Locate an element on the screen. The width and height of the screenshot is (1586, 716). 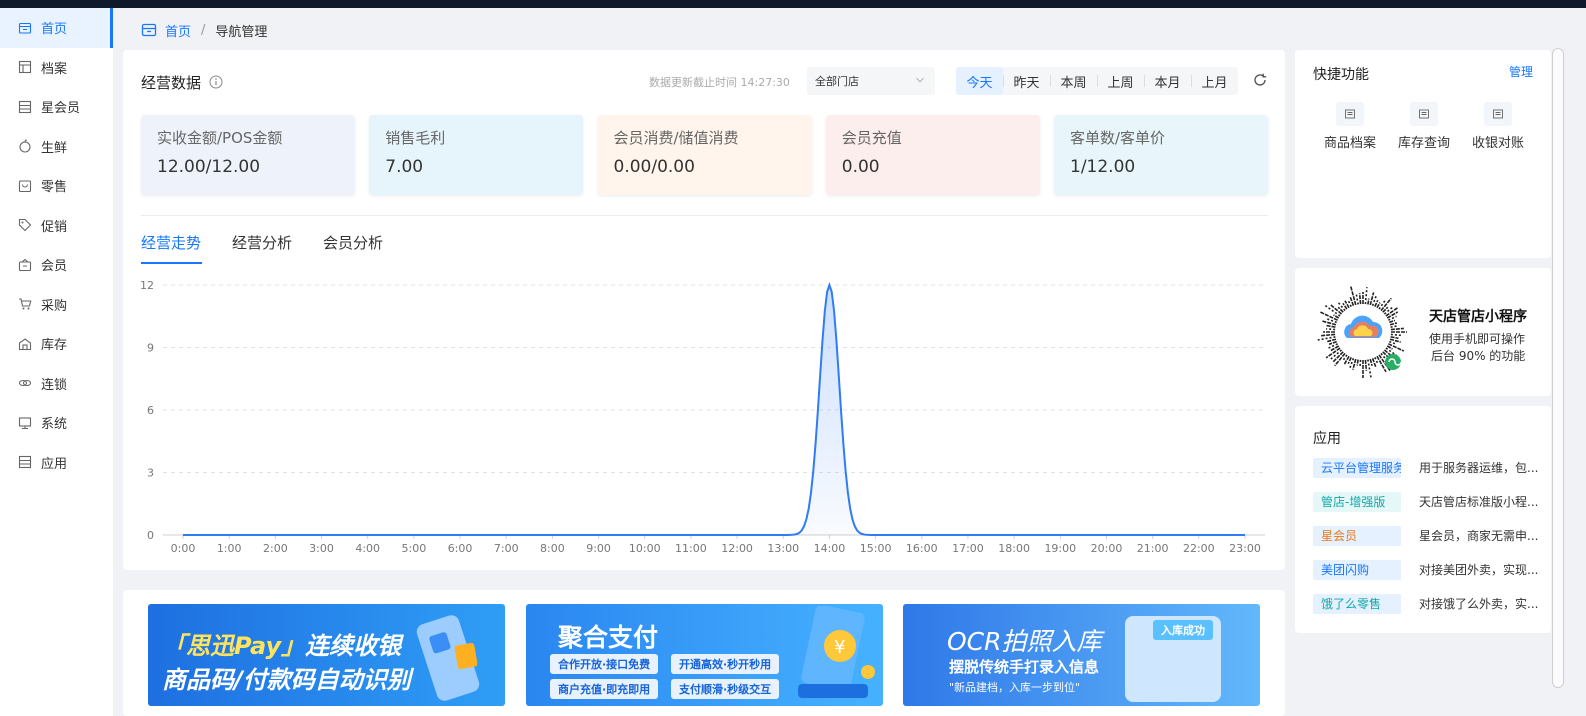
quick-functions-card: 快捷功能 管理 商品档案 库存查询 收银对账 is located at coordinates (1423, 154).